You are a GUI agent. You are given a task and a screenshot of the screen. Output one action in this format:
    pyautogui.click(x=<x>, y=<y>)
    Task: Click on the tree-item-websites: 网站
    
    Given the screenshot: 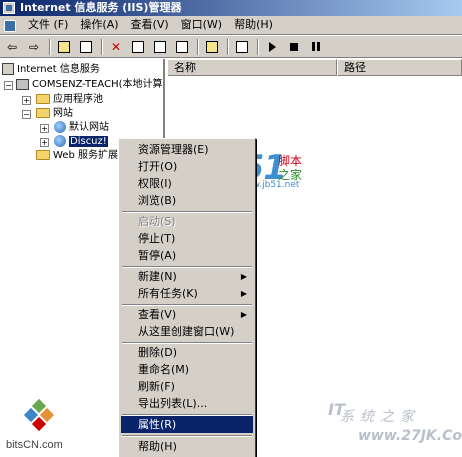 What is the action you would take?
    pyautogui.click(x=54, y=114)
    